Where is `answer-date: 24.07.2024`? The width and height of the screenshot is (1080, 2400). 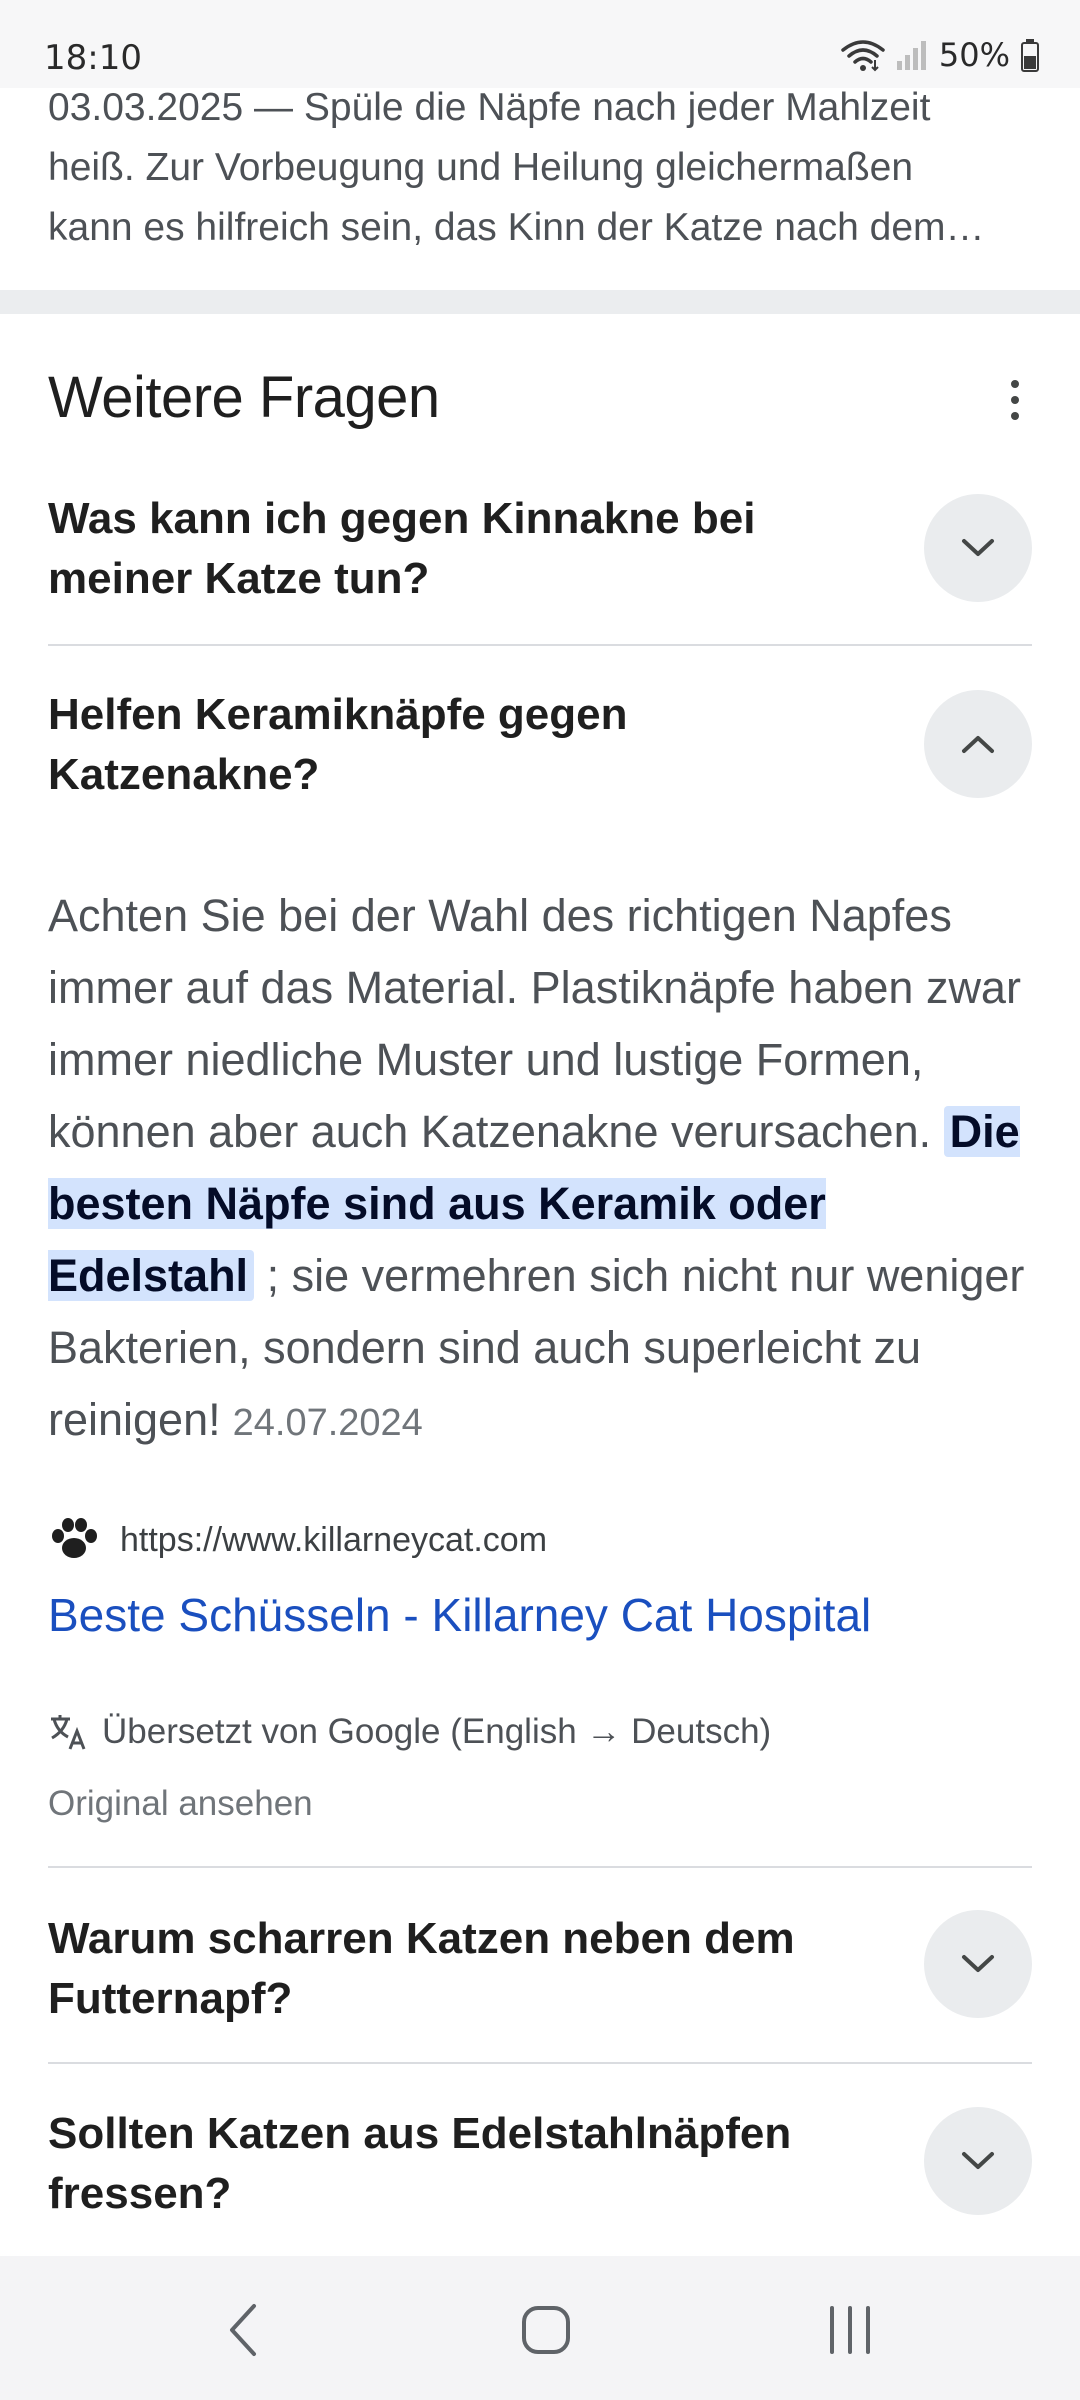 answer-date: 24.07.2024 is located at coordinates (327, 1423).